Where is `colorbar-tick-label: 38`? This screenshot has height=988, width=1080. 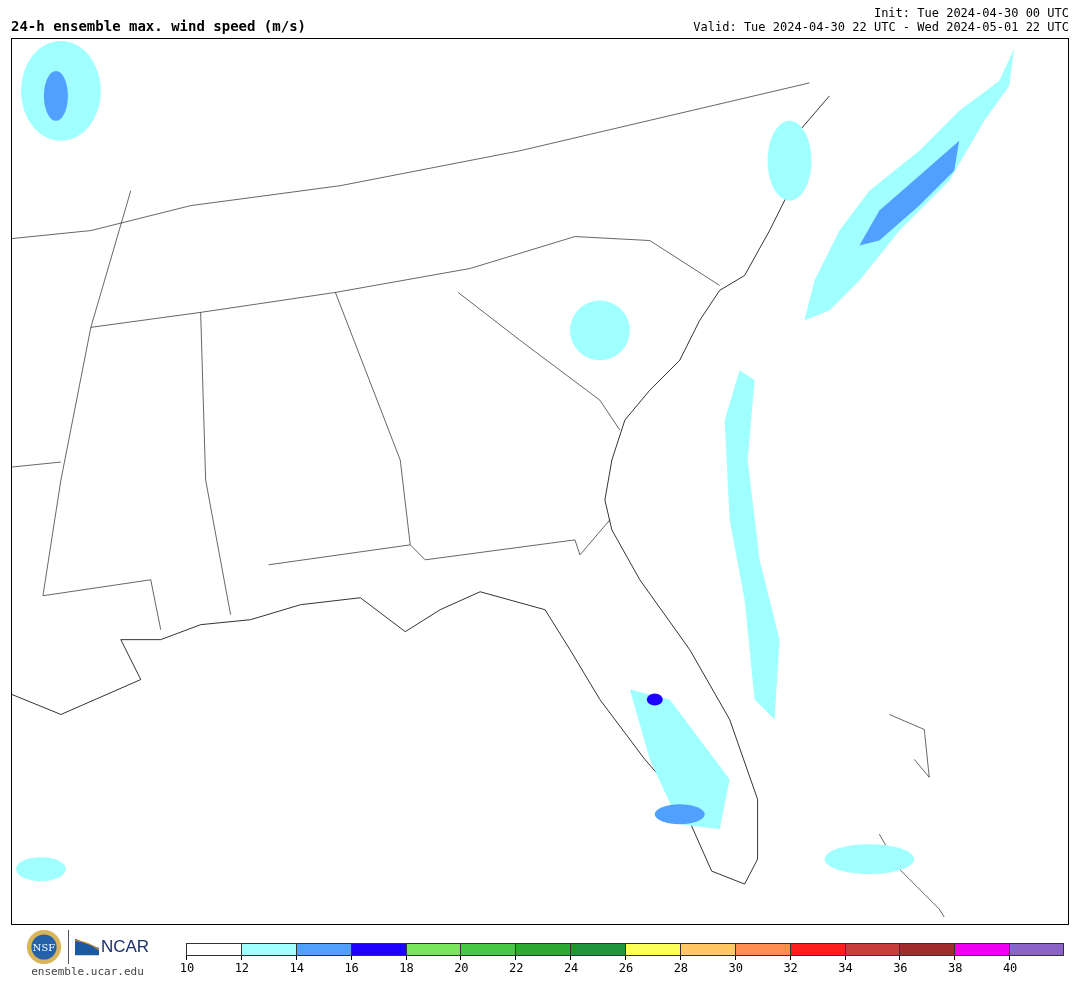 colorbar-tick-label: 38 is located at coordinates (955, 968).